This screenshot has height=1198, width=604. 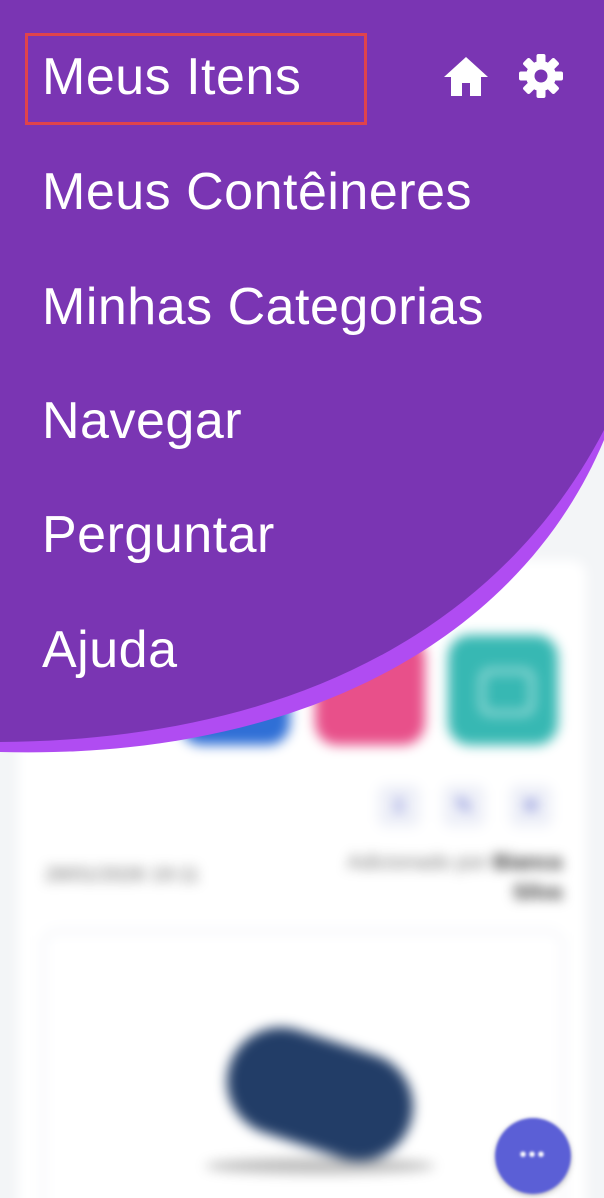 What do you see at coordinates (541, 76) in the screenshot?
I see `gear-icon` at bounding box center [541, 76].